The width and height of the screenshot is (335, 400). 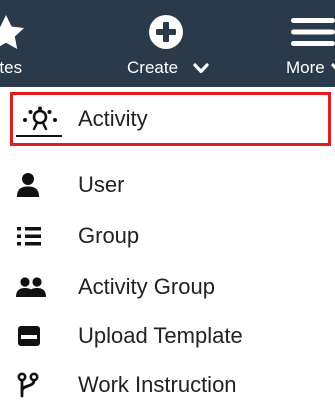 What do you see at coordinates (170, 236) in the screenshot?
I see `menu-item-group: Group` at bounding box center [170, 236].